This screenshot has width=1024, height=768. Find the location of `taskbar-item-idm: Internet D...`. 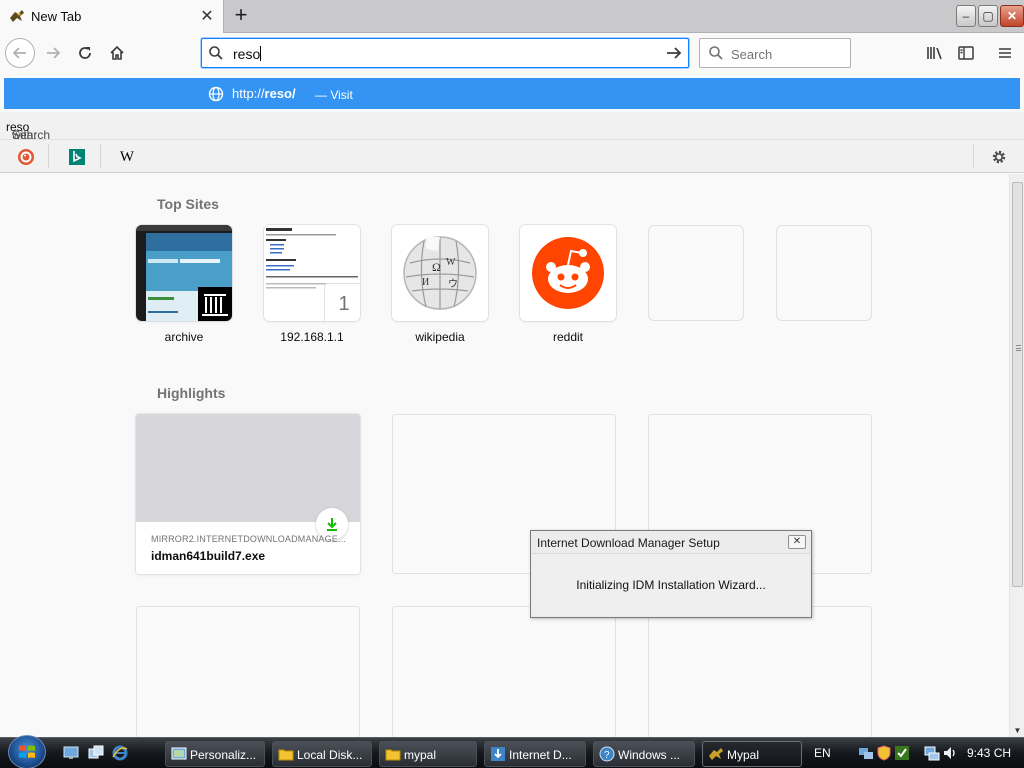

taskbar-item-idm: Internet D... is located at coordinates (535, 754).